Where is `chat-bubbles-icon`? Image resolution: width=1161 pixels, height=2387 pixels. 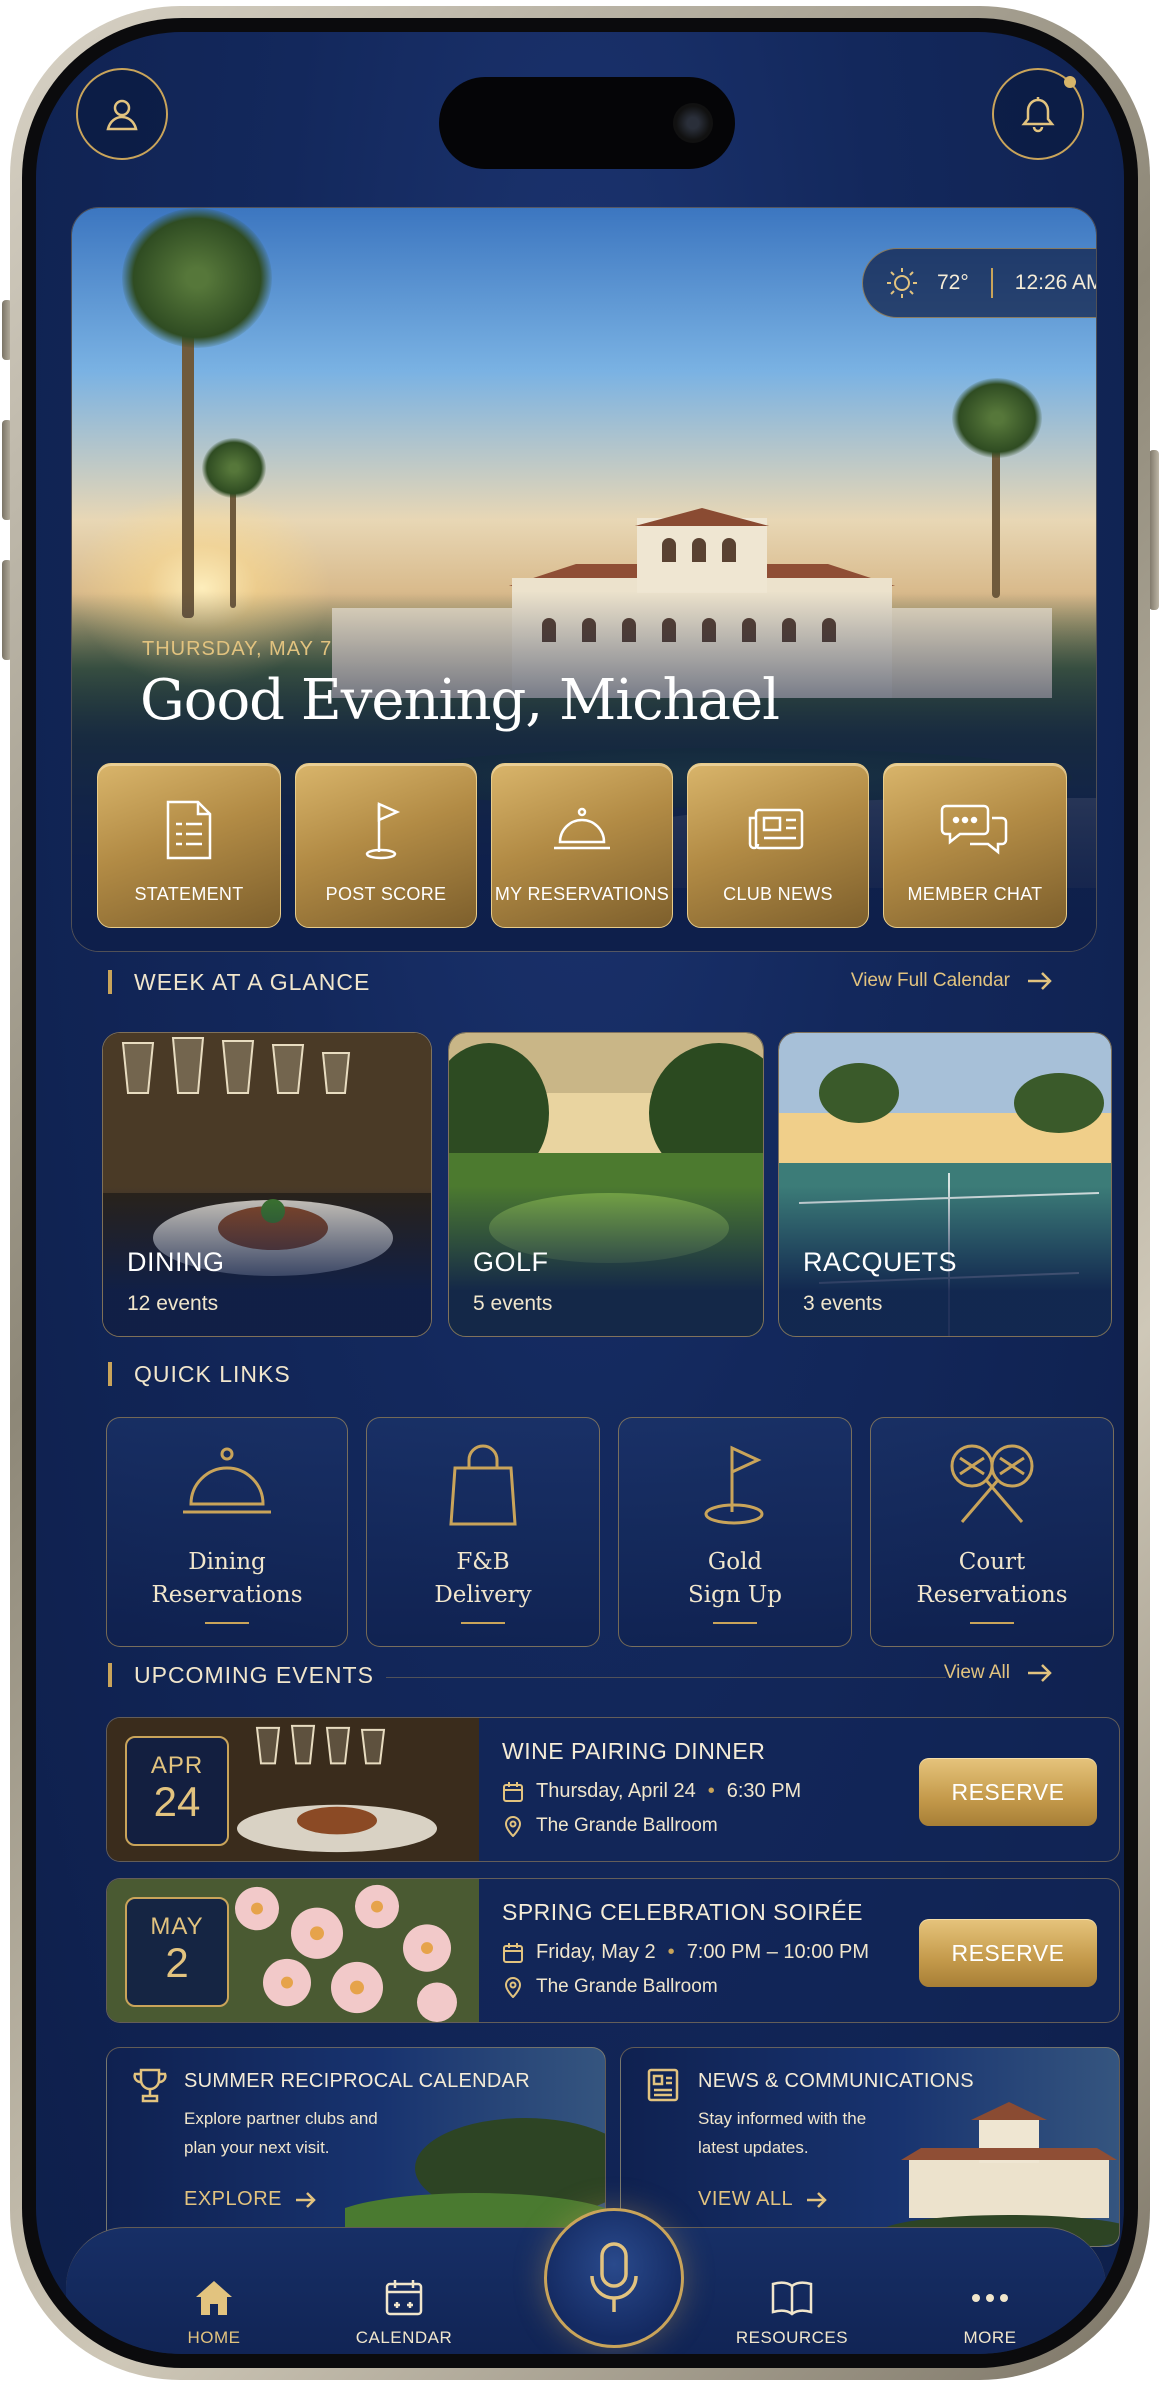
chat-bubbles-icon is located at coordinates (974, 829).